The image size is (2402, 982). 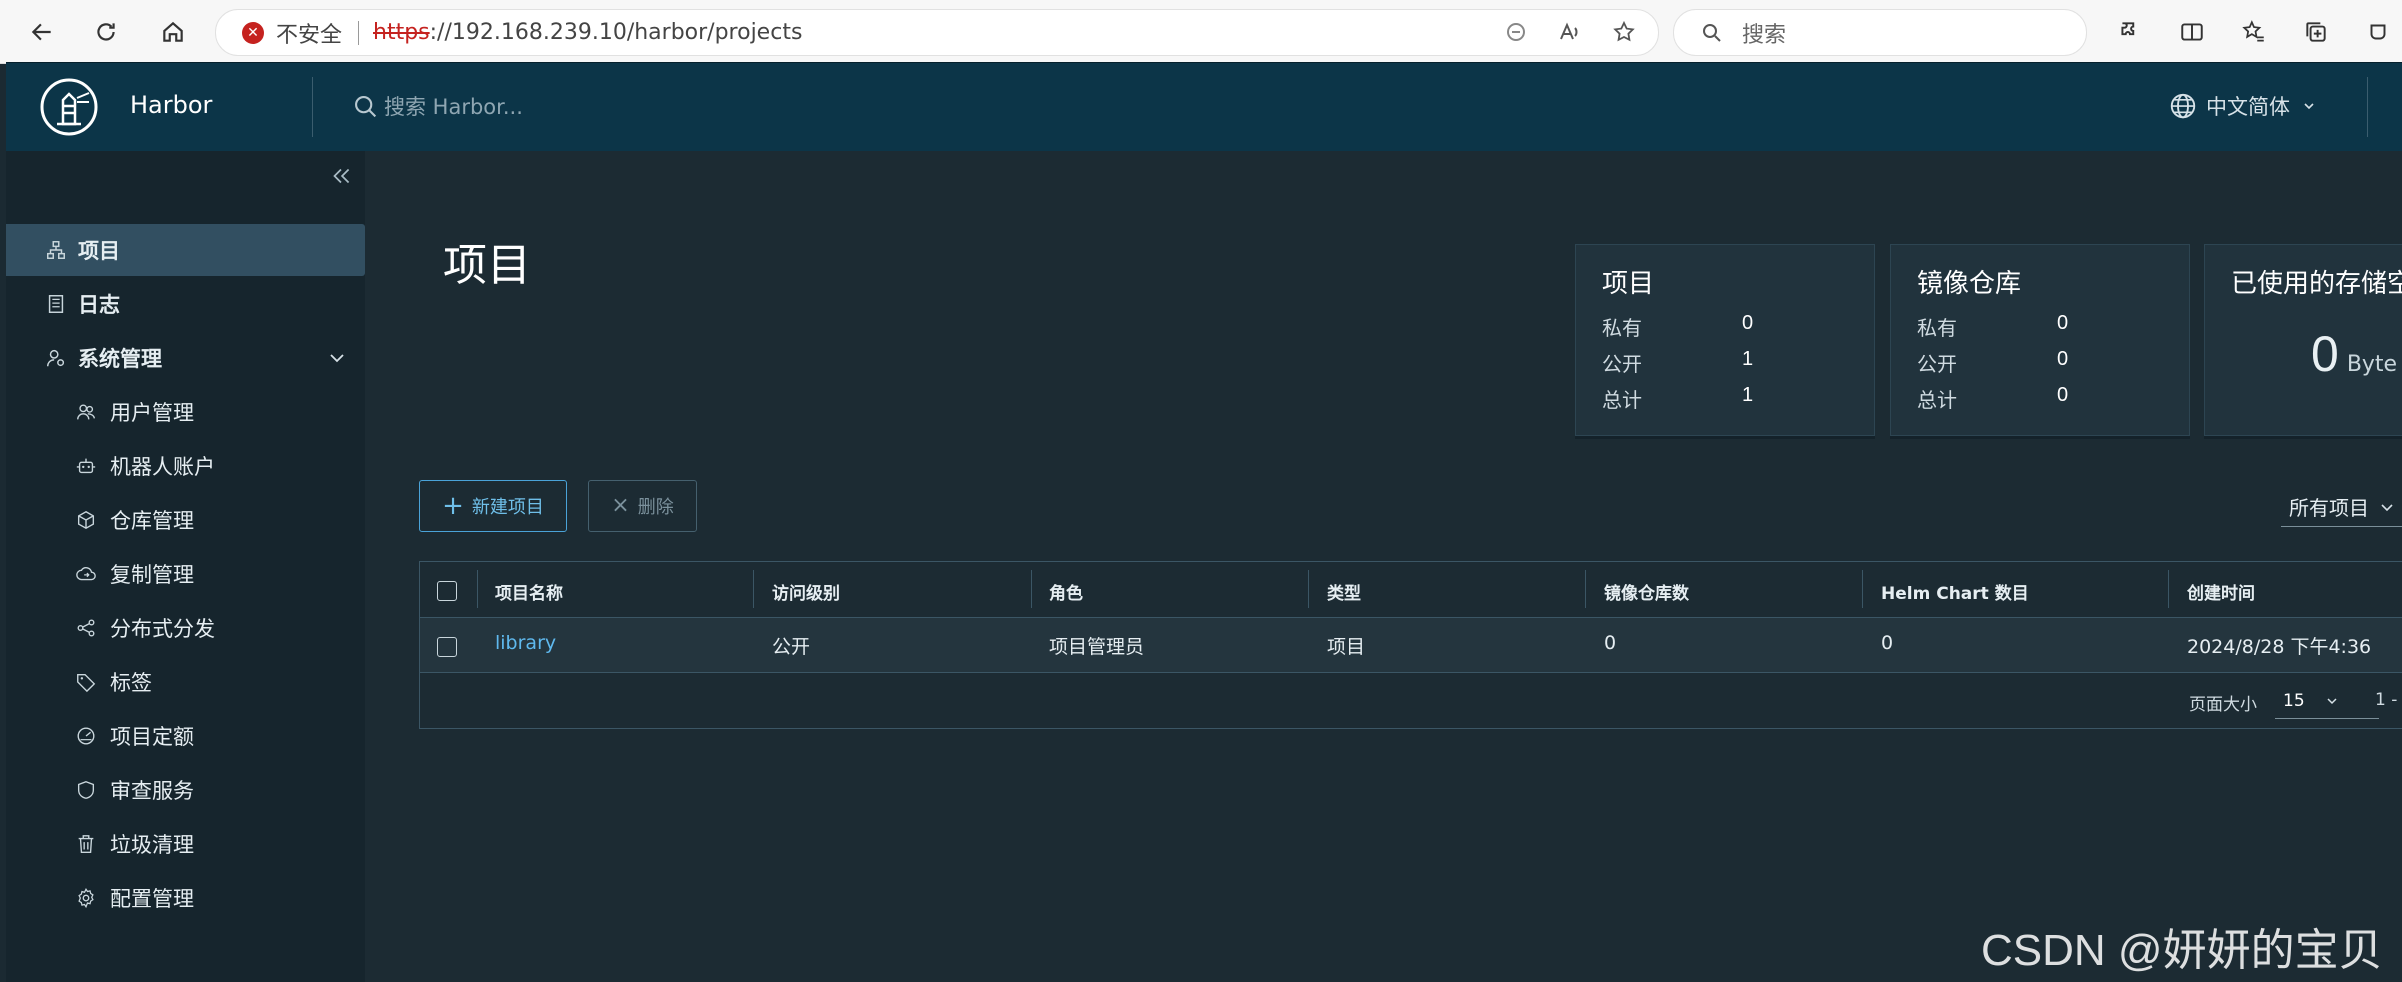 I want to click on back-button, so click(x=42, y=32).